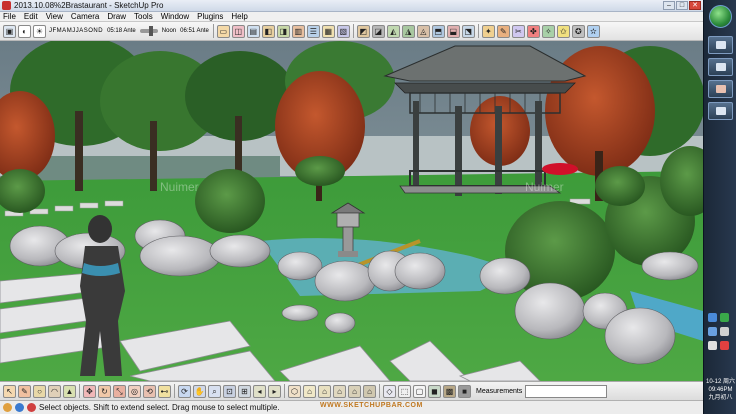  What do you see at coordinates (268, 31) in the screenshot?
I see `component-icon: ◧` at bounding box center [268, 31].